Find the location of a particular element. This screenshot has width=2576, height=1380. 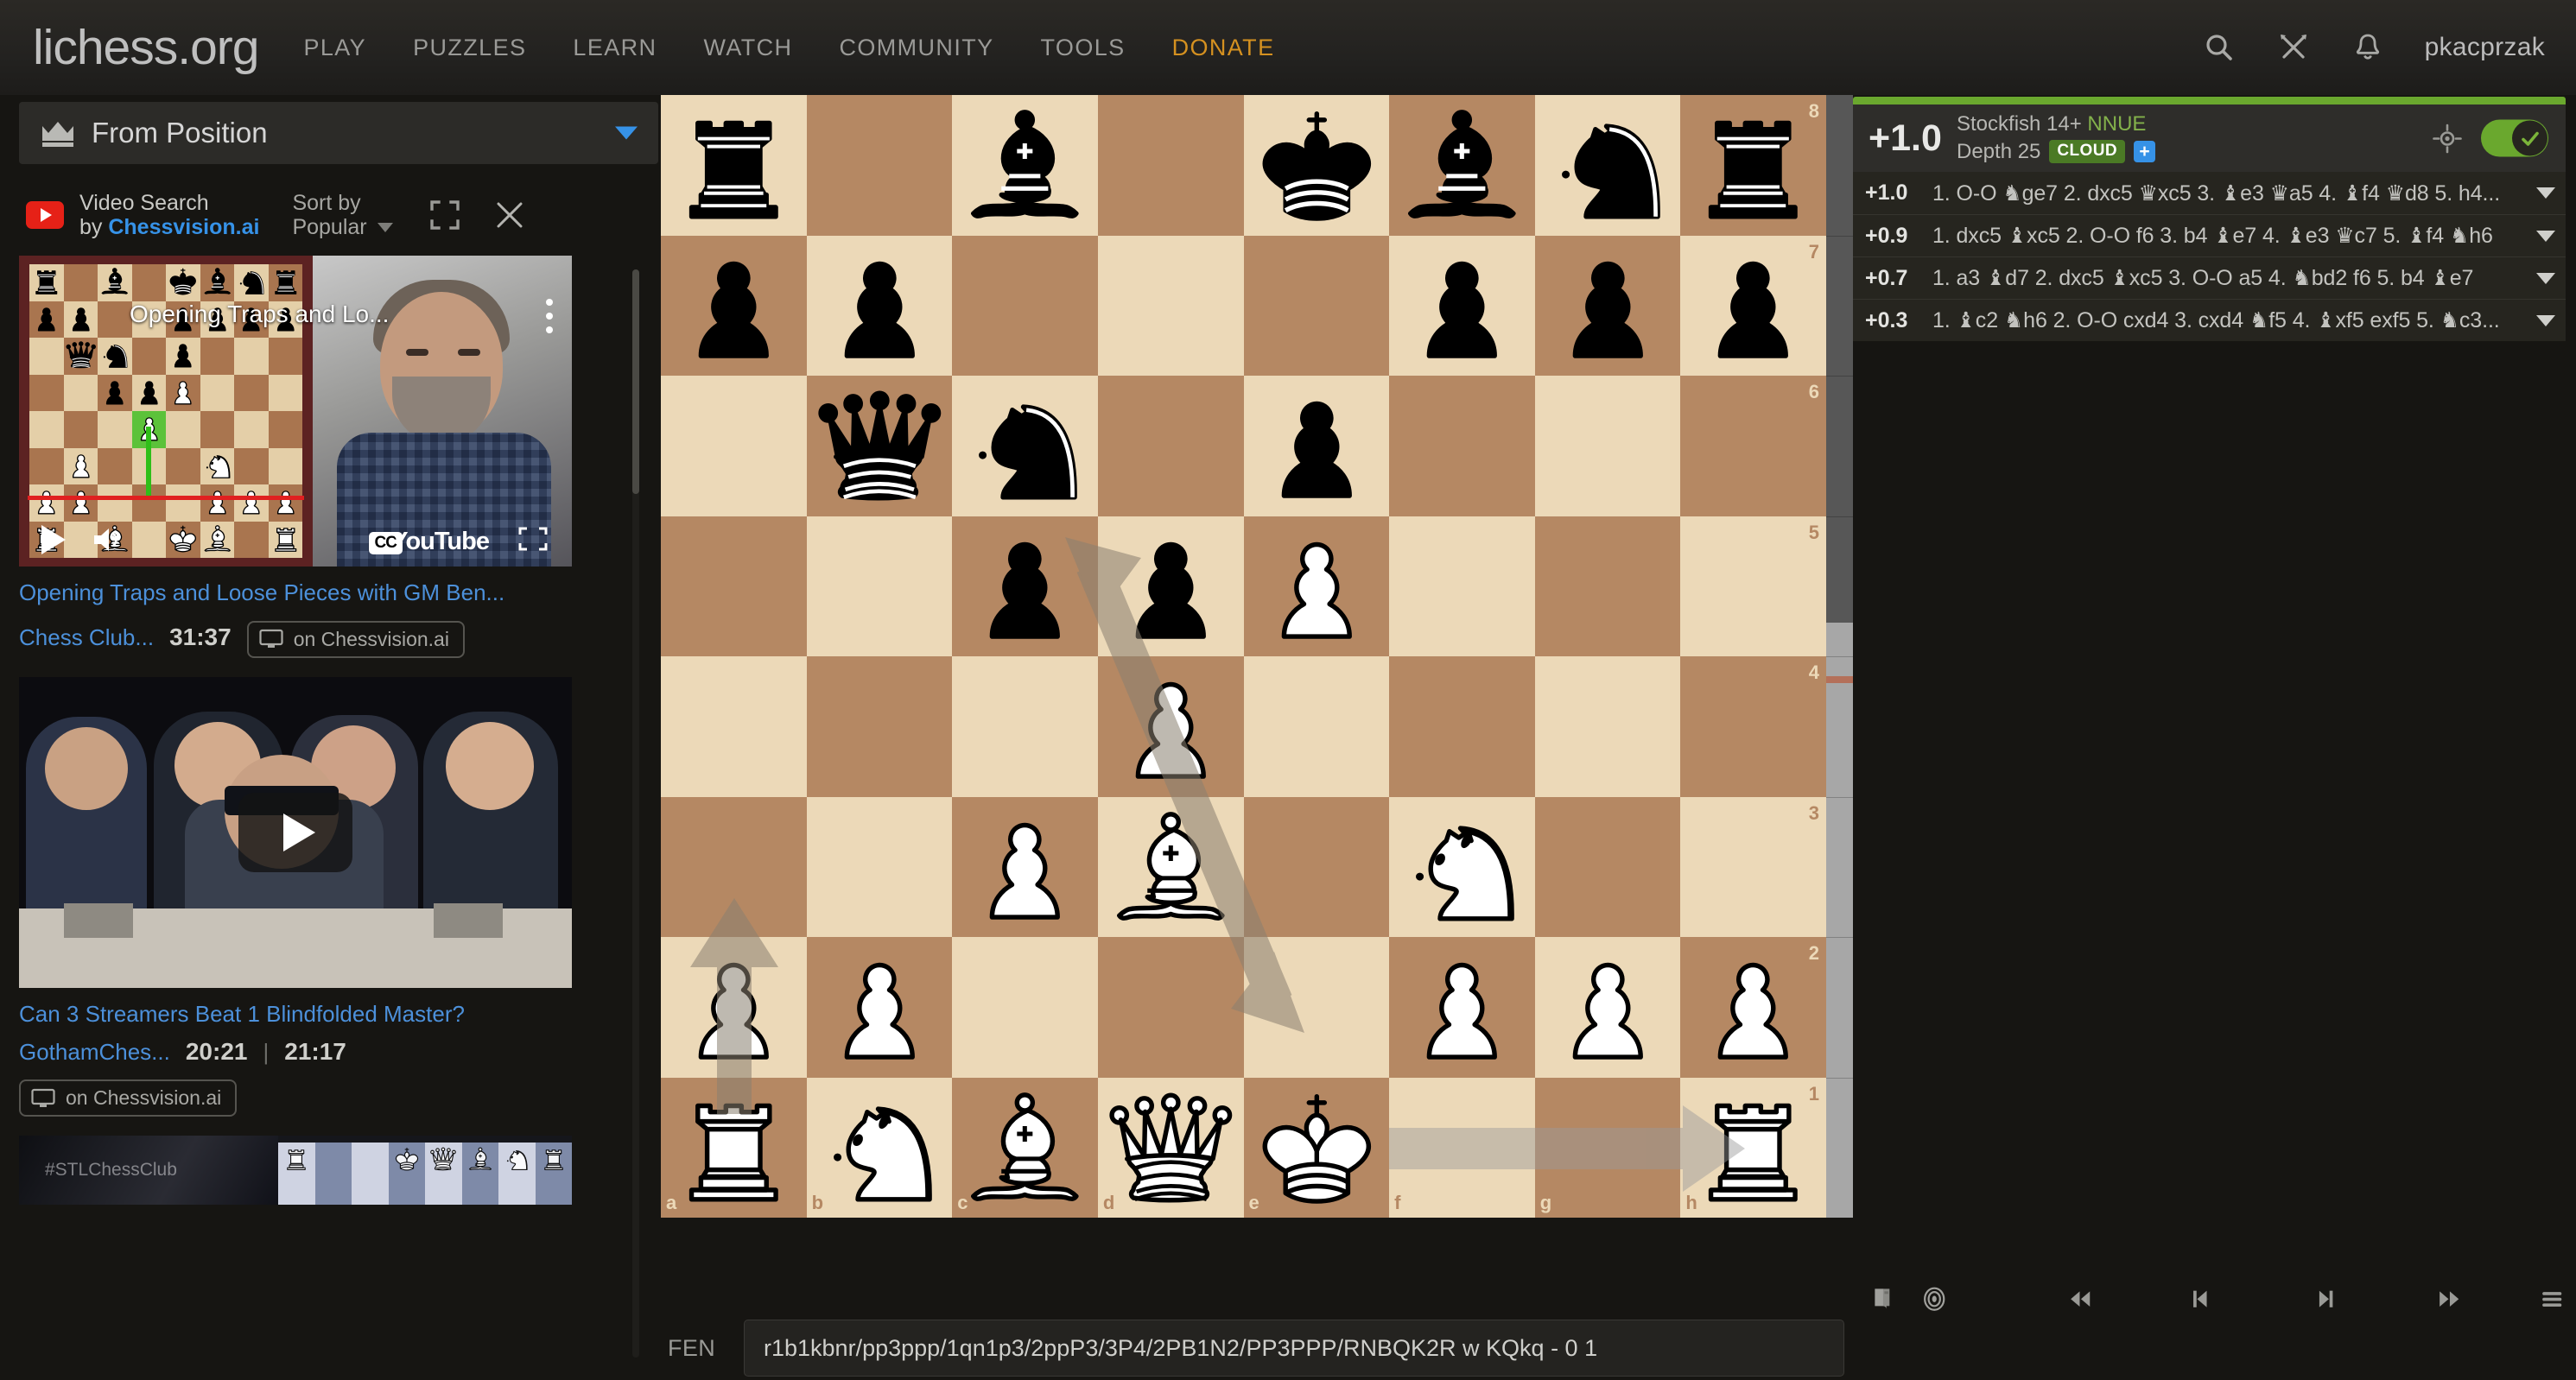

board-square-g8 is located at coordinates (1607, 165).